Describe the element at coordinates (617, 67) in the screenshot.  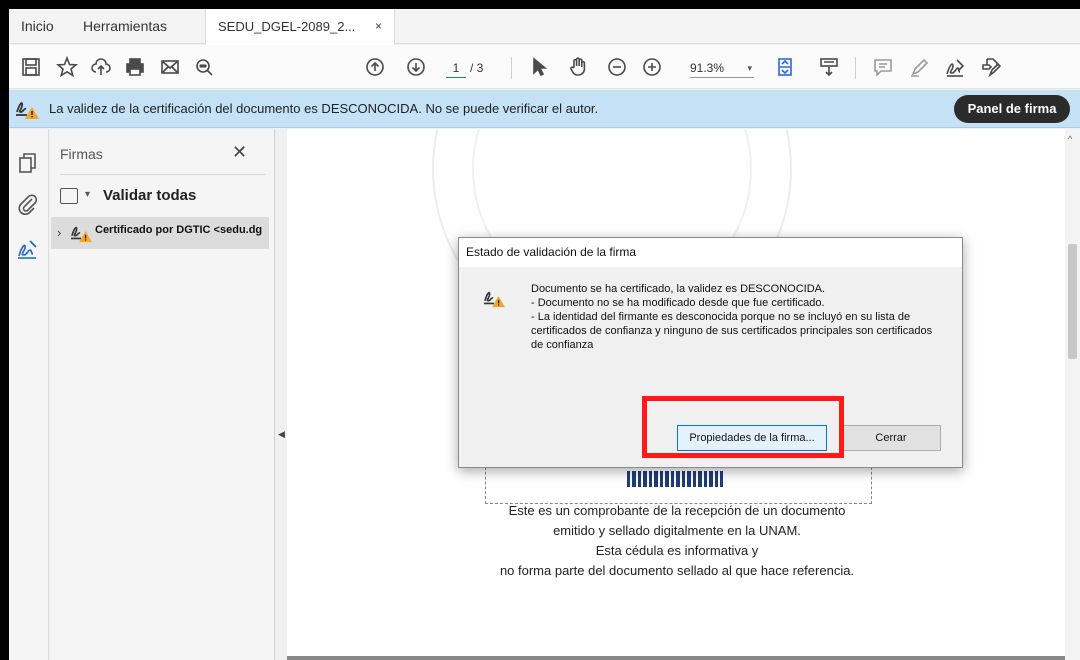
I see `zoom-out-icon` at that location.